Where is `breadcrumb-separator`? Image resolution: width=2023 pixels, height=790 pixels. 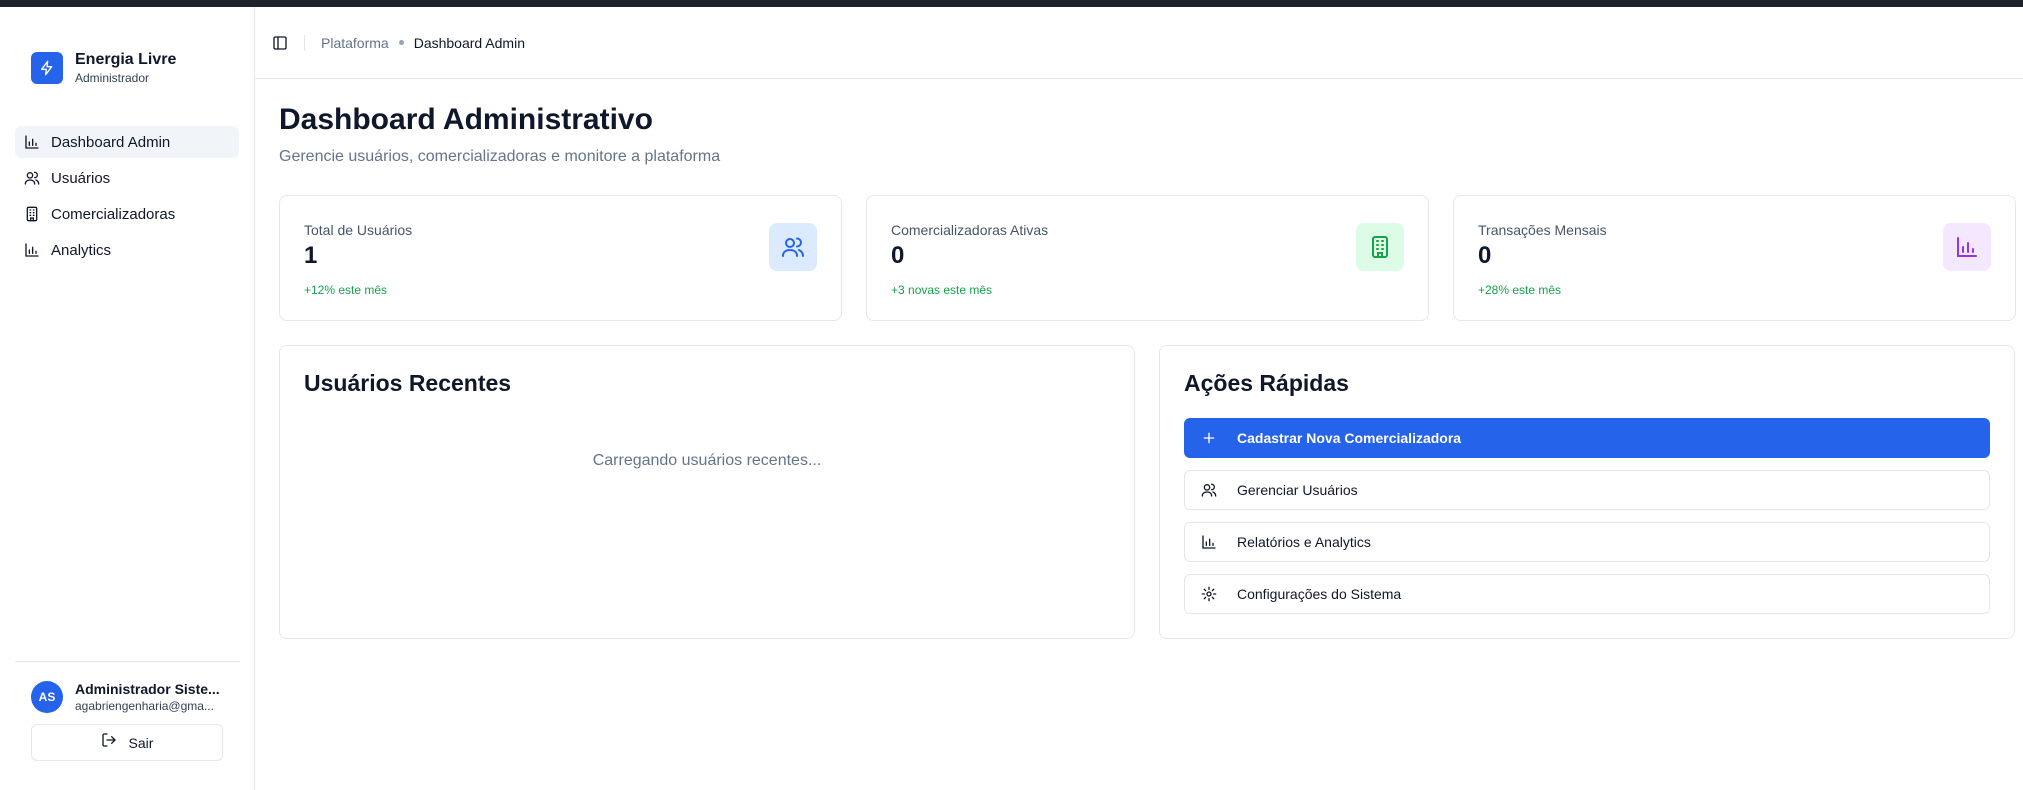 breadcrumb-separator is located at coordinates (401, 42).